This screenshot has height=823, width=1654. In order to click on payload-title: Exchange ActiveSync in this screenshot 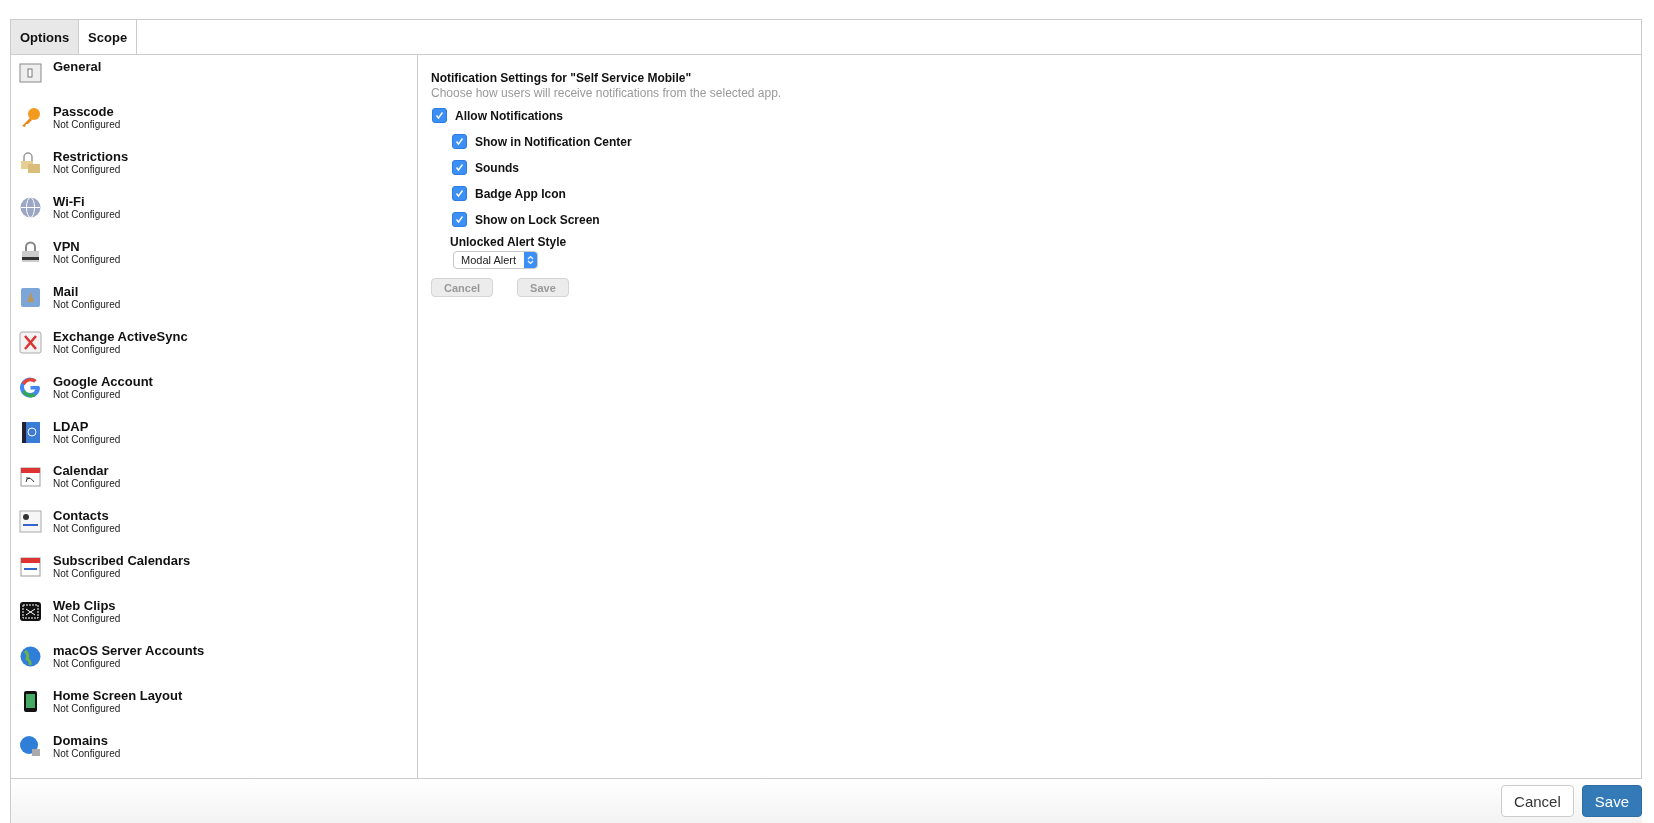, I will do `click(120, 336)`.